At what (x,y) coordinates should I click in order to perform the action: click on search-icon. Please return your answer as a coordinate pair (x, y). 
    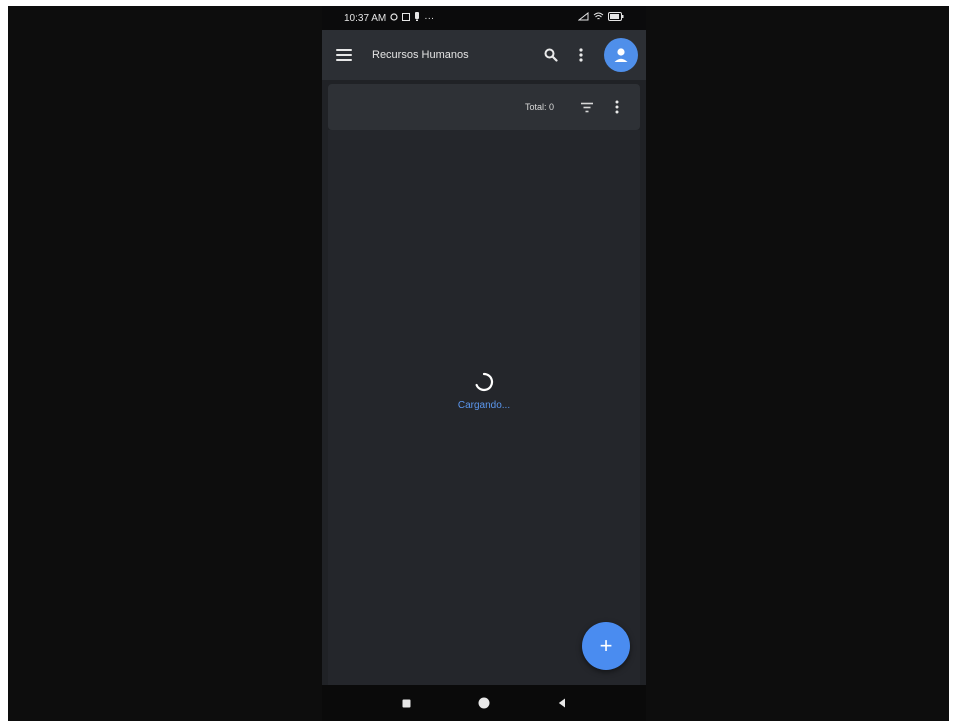
    Looking at the image, I should click on (551, 55).